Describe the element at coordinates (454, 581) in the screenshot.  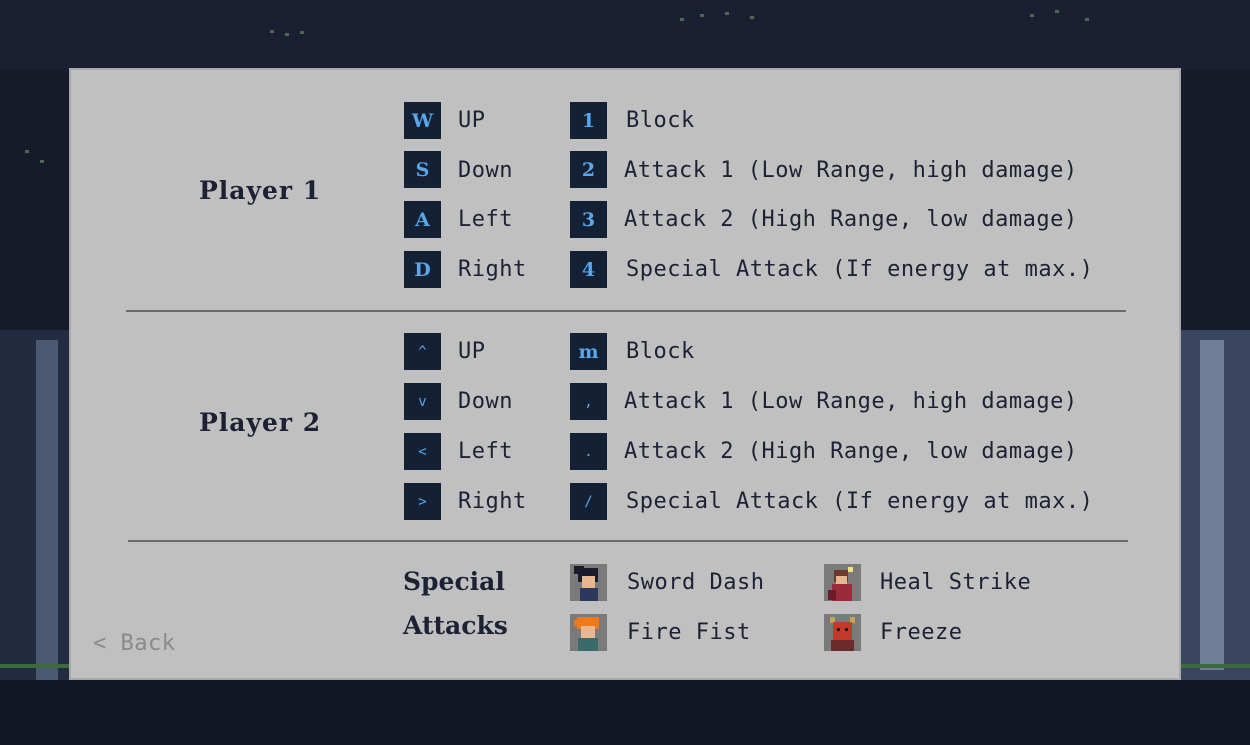
I see `special-title-line1: Special` at that location.